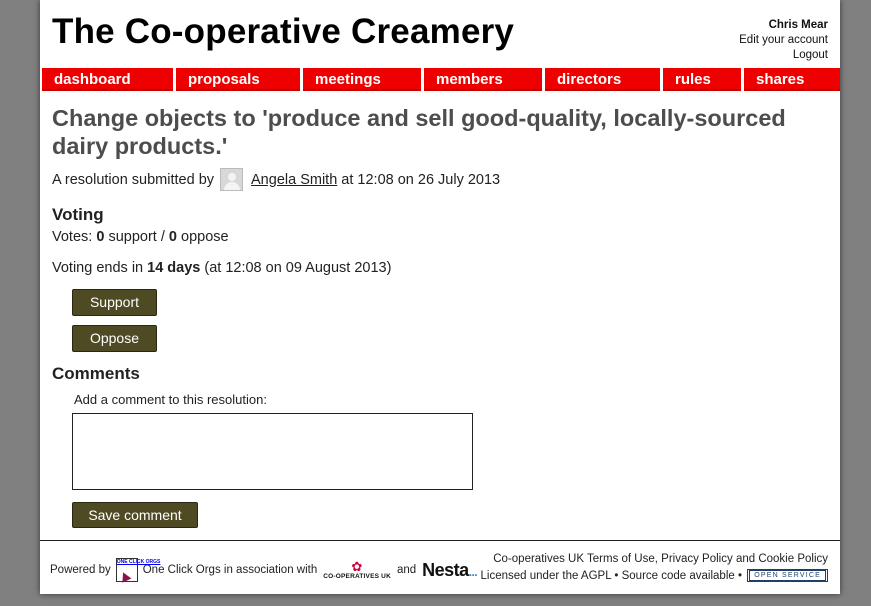  What do you see at coordinates (440, 540) in the screenshot?
I see `footer-divider` at bounding box center [440, 540].